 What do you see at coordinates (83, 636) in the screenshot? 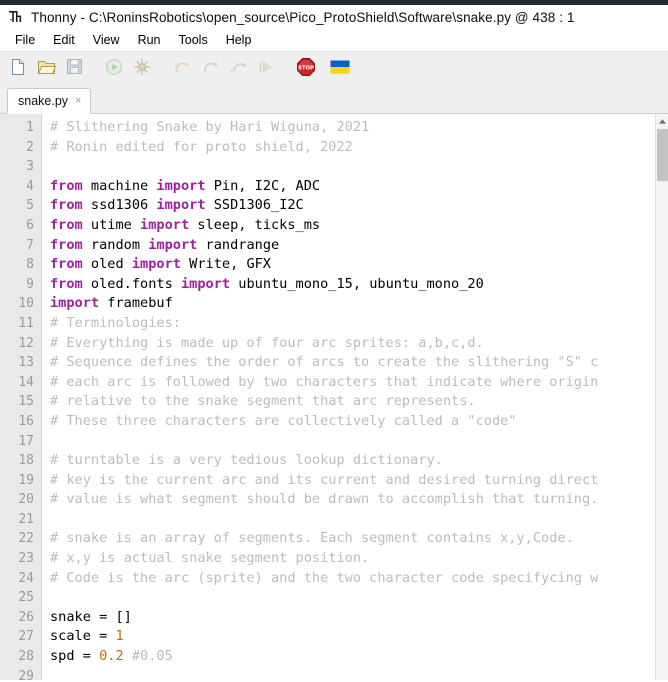
I see `code-token-plain: scale =` at bounding box center [83, 636].